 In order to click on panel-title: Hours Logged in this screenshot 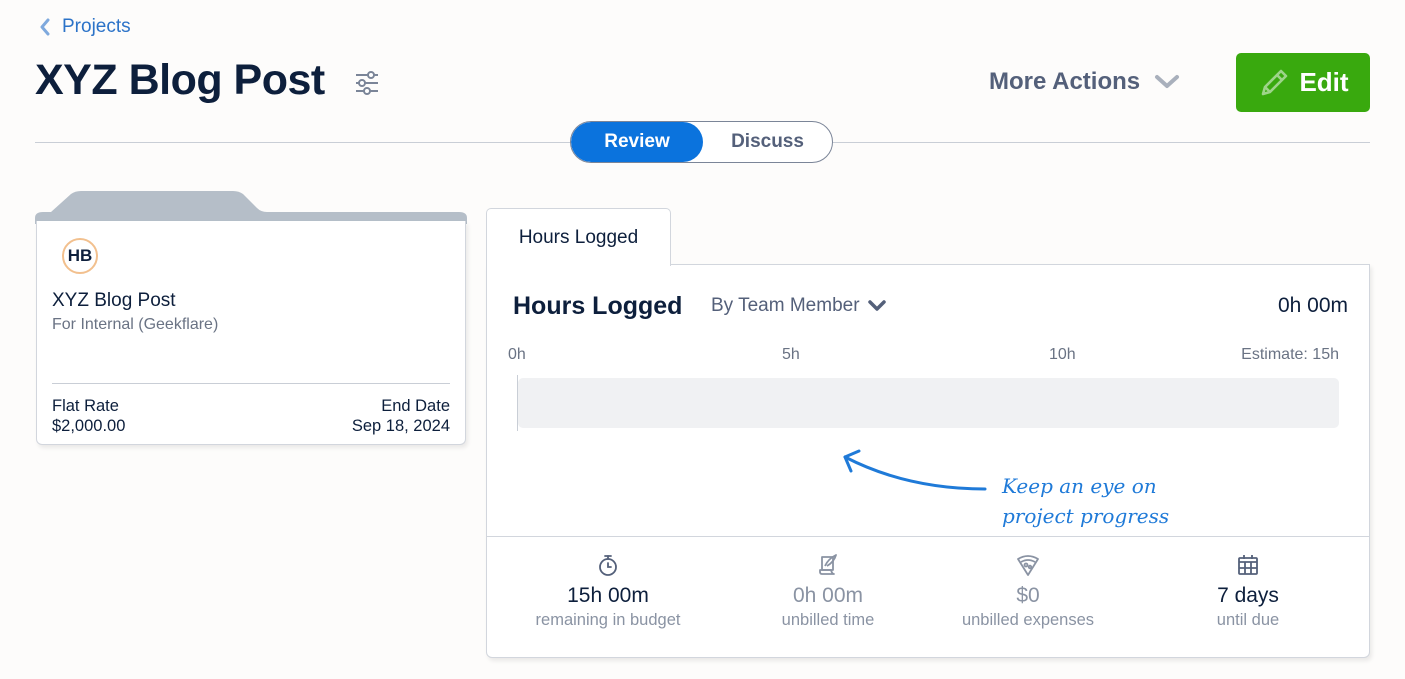, I will do `click(598, 306)`.